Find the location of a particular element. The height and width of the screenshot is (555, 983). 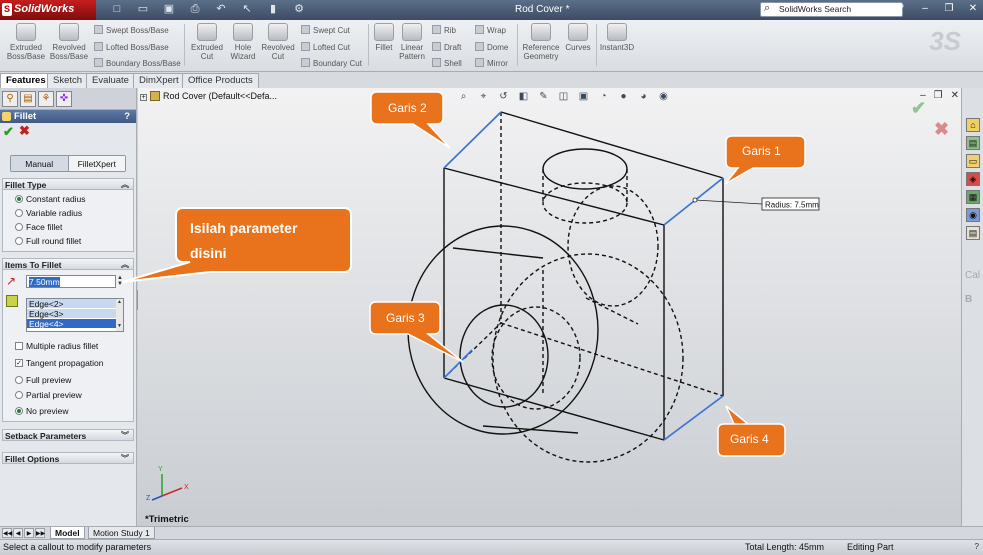

linear-pattern-button: Linear Pattern is located at coordinates (412, 42).